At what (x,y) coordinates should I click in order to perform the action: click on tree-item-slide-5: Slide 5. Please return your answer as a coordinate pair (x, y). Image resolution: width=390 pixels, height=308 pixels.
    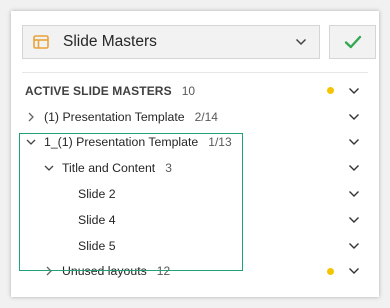
    Looking at the image, I should click on (195, 246).